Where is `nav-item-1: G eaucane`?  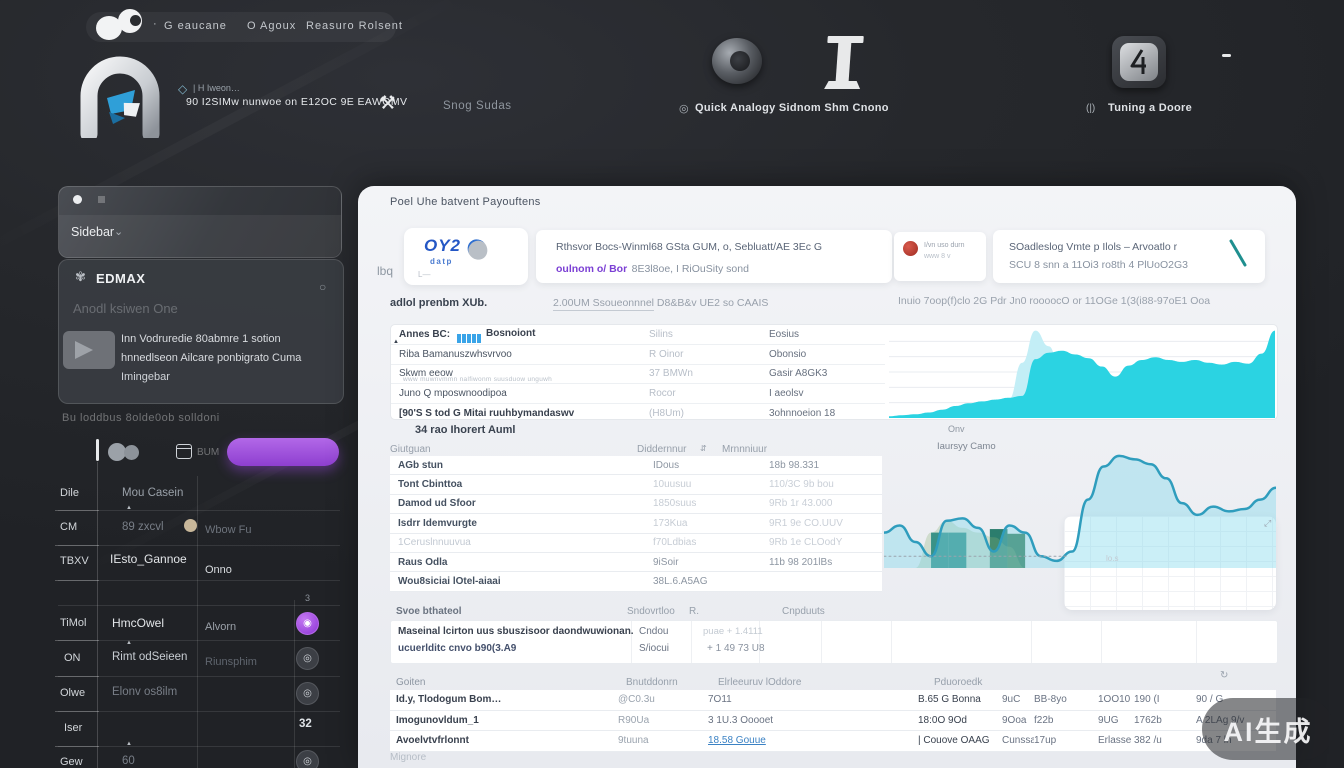 nav-item-1: G eaucane is located at coordinates (195, 26).